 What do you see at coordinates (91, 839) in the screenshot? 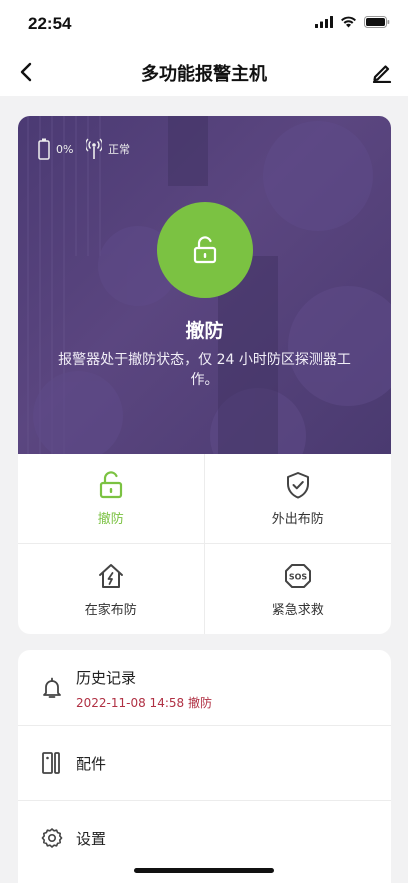
I see `settings-label: 设置` at bounding box center [91, 839].